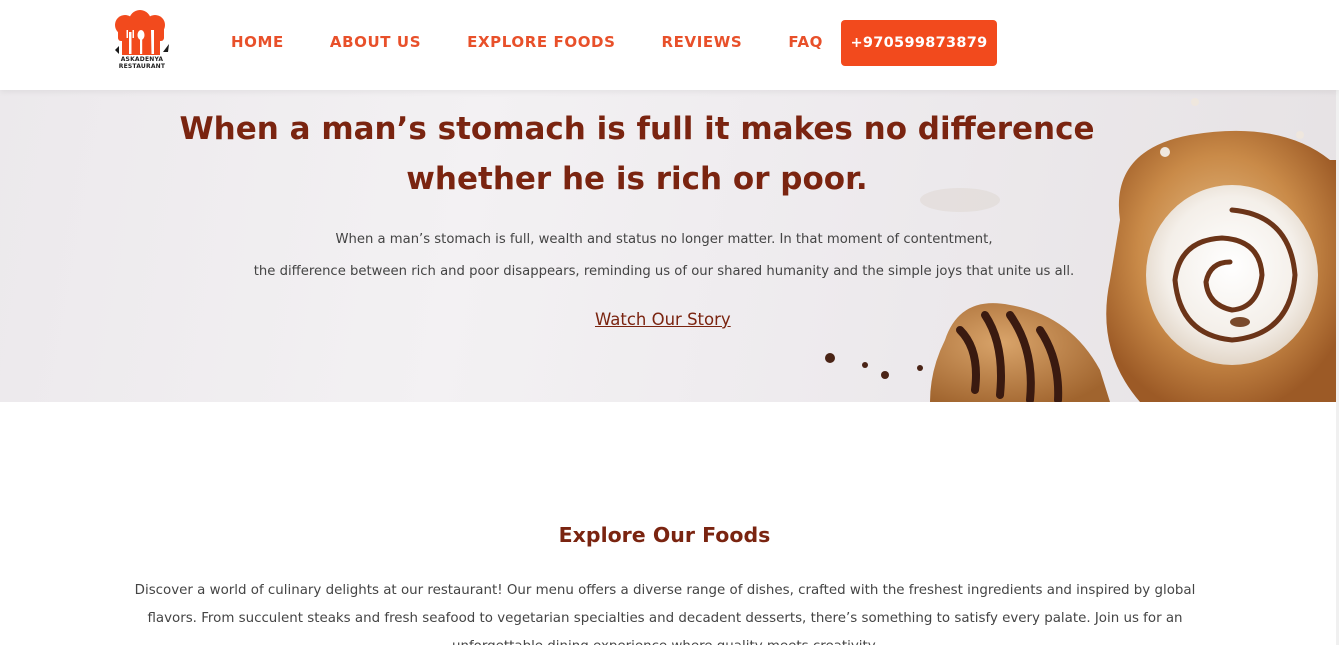 The width and height of the screenshot is (1339, 645). I want to click on nav-reviews-link: REVIEWS, so click(702, 42).